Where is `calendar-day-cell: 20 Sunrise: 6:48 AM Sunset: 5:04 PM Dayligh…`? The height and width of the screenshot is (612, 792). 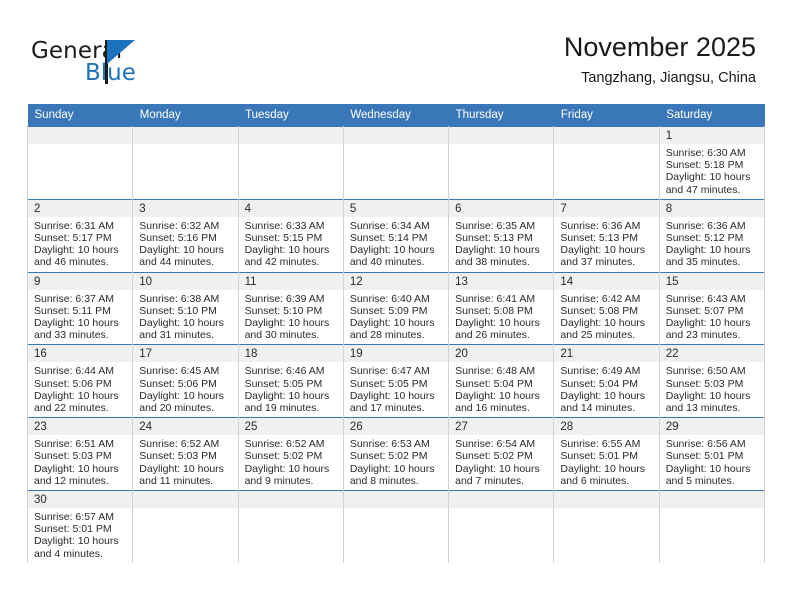
calendar-day-cell: 20 Sunrise: 6:48 AM Sunset: 5:04 PM Dayligh… is located at coordinates (501, 381).